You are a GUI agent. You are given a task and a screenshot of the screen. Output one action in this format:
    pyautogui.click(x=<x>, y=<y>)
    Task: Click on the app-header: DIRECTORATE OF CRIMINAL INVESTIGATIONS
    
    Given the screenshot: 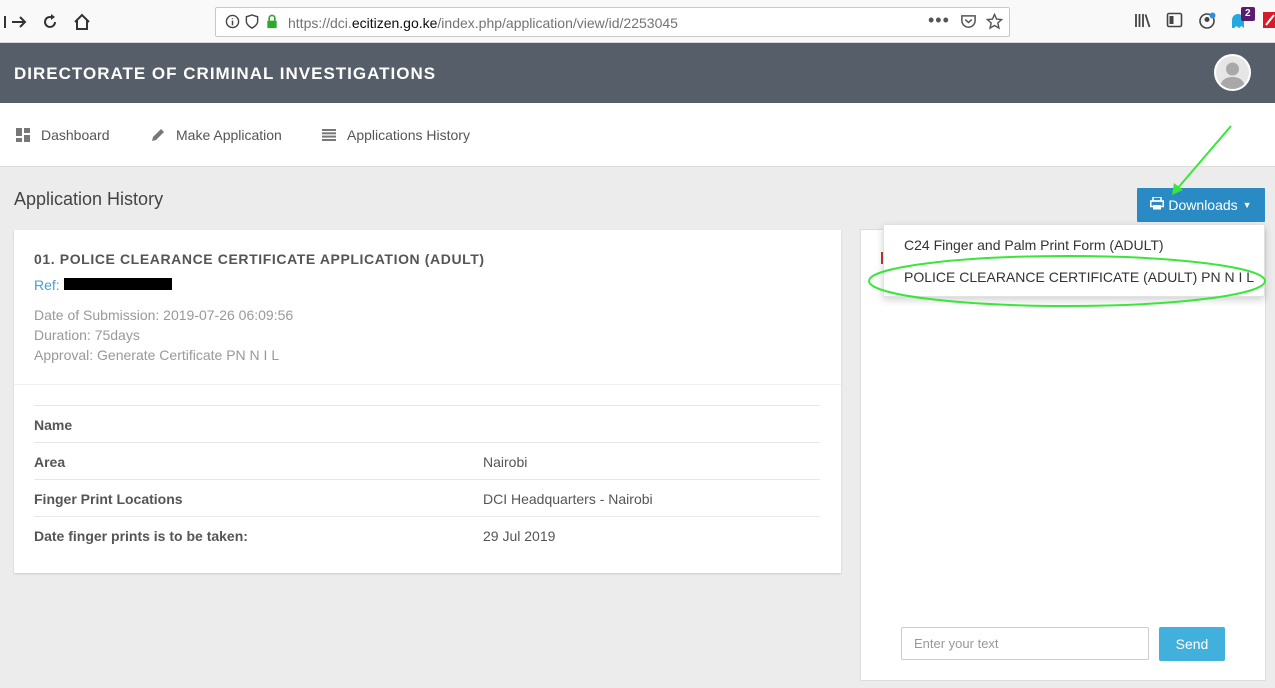 What is the action you would take?
    pyautogui.click(x=637, y=73)
    